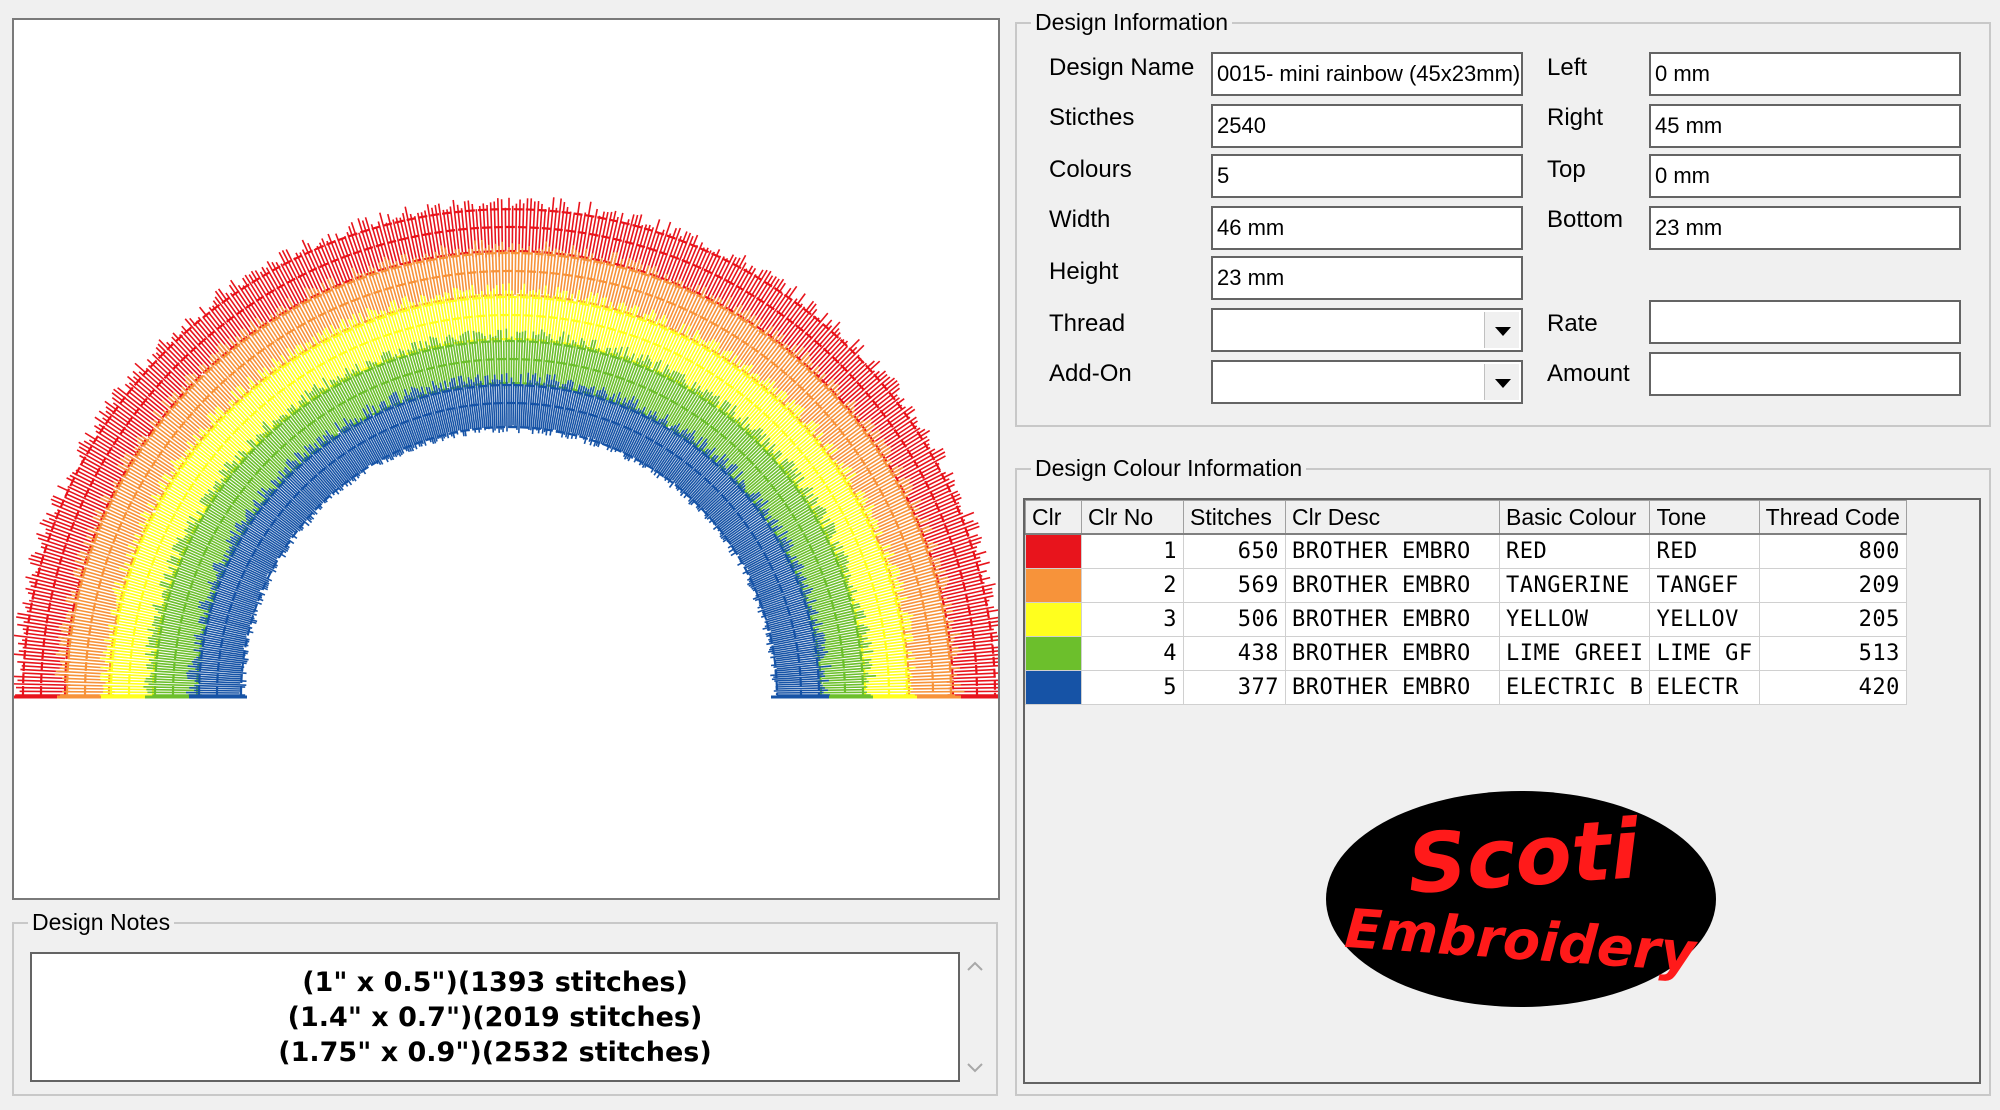  Describe the element at coordinates (1832, 653) in the screenshot. I see `thread-code-cell: 513` at that location.